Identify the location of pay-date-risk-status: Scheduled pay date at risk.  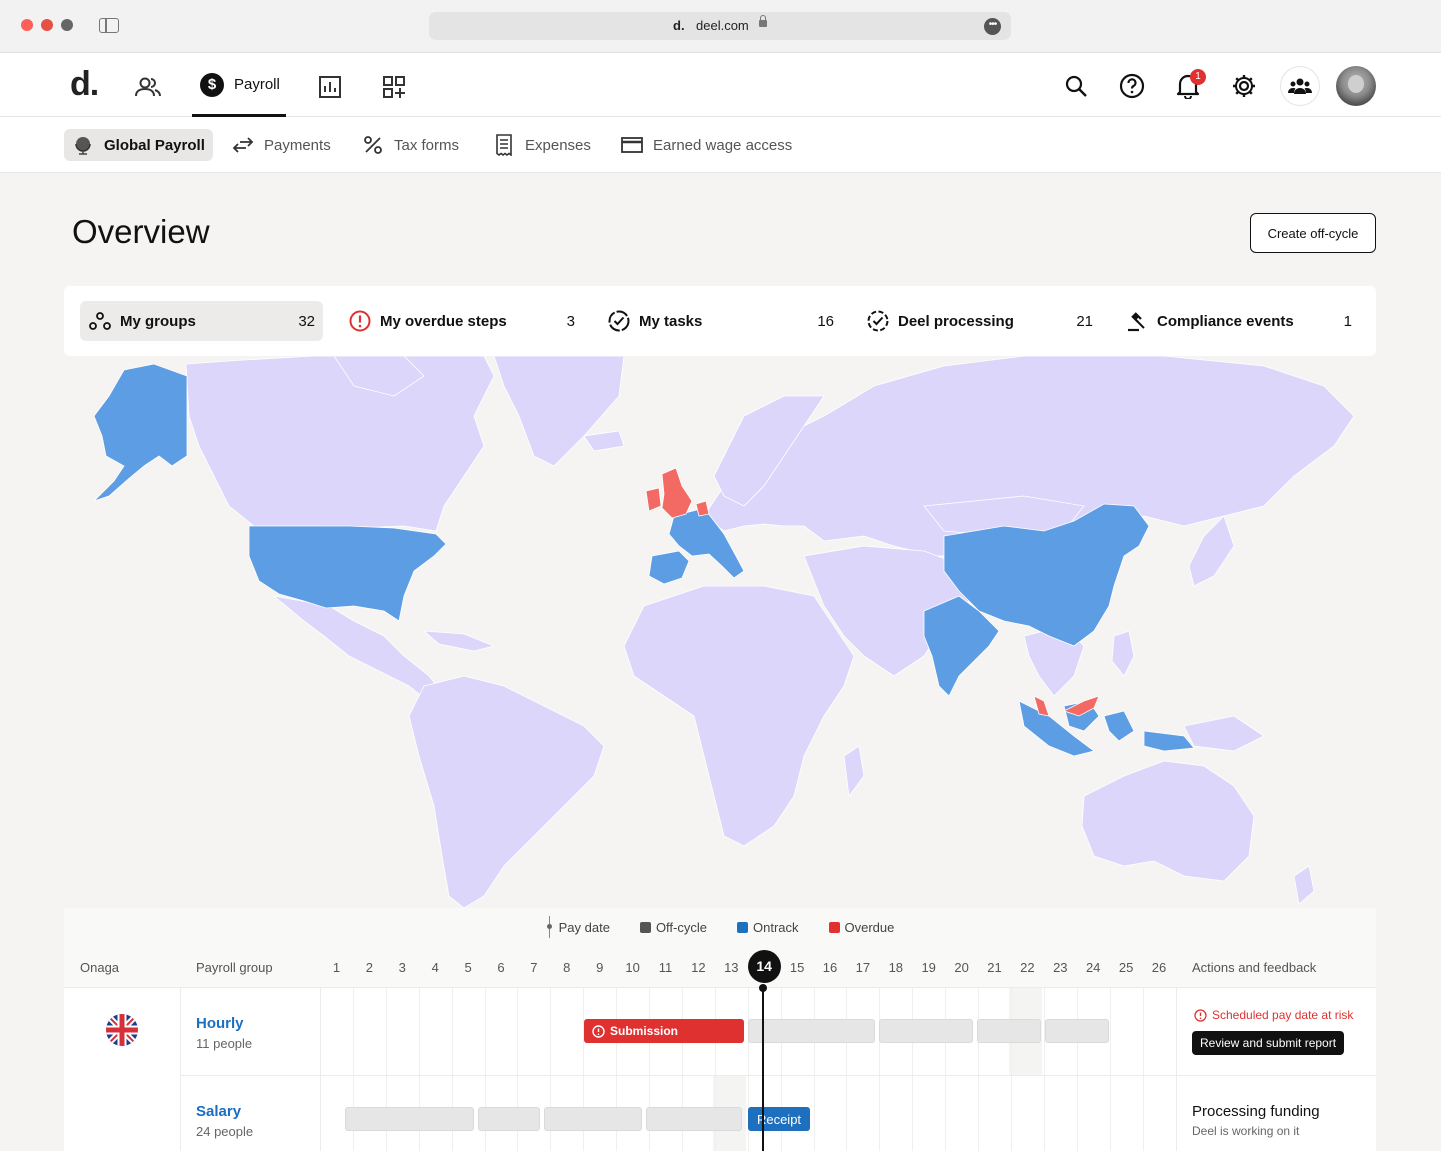
(1273, 1015).